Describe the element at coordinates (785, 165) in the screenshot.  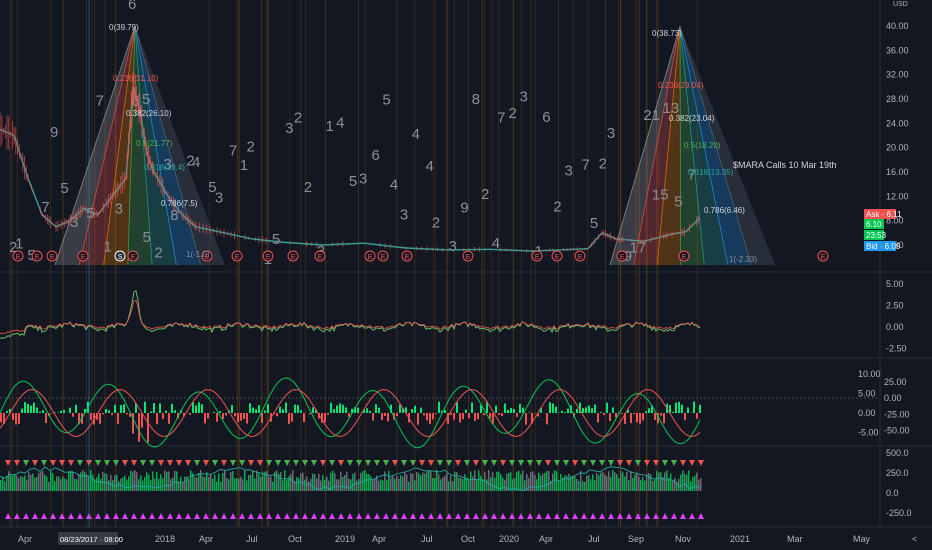
I see `chart-annotation: $MARA Calls 10 Mar 19th` at that location.